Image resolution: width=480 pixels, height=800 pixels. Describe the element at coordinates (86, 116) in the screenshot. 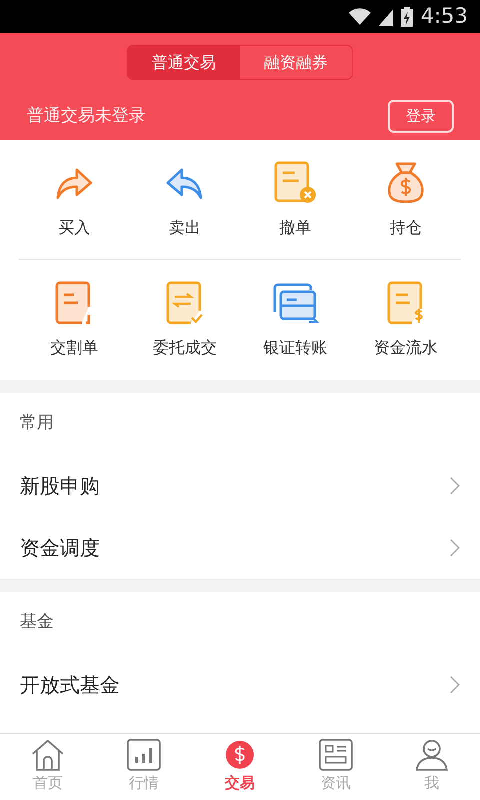

I see `login-status: 普通交易未登录` at that location.